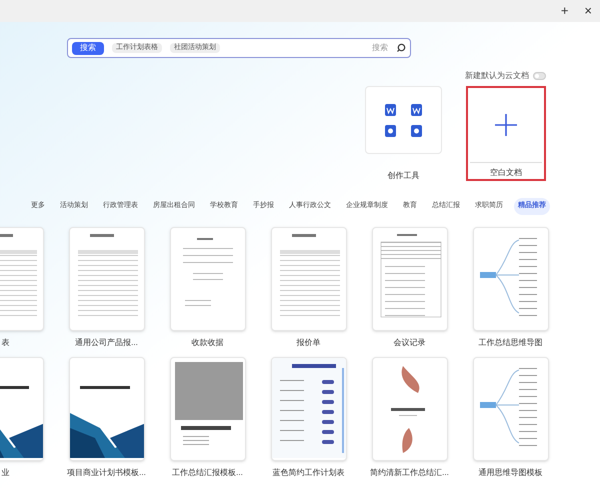 This screenshot has height=500, width=600. Describe the element at coordinates (510, 472) in the screenshot. I see `template-title: 通用思维导图模板` at that location.